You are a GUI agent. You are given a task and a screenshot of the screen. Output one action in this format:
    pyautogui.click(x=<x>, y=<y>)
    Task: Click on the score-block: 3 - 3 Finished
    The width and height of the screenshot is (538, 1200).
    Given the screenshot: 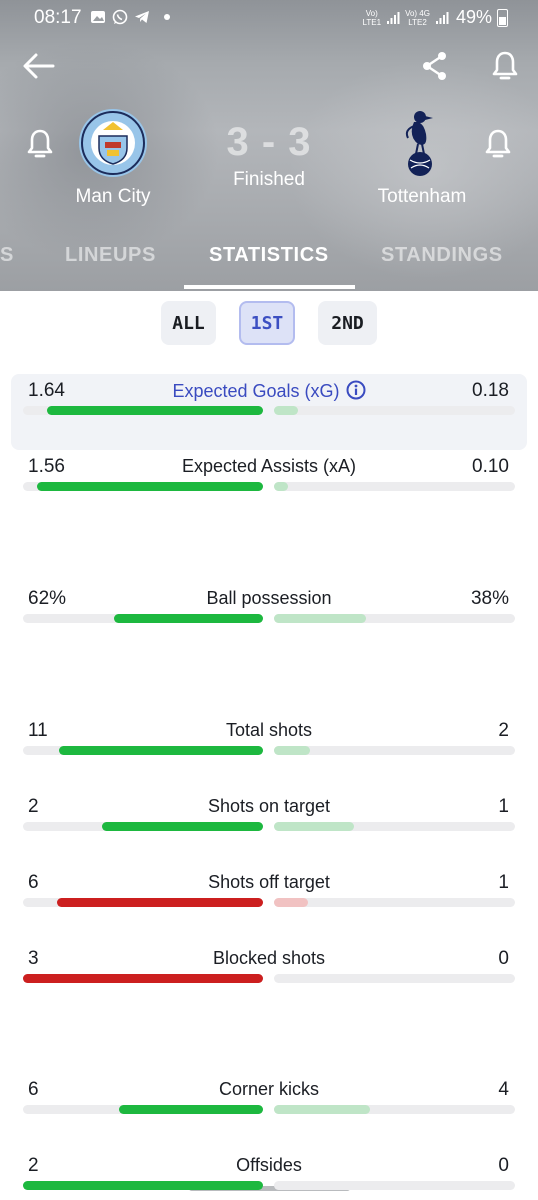 What is the action you would take?
    pyautogui.click(x=269, y=155)
    